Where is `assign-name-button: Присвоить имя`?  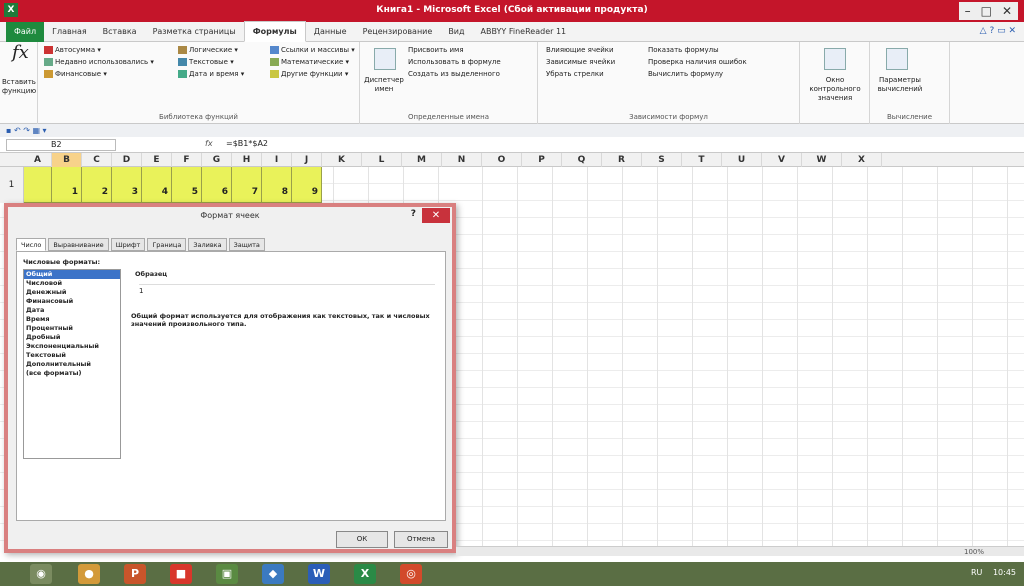 assign-name-button: Присвоить имя is located at coordinates (436, 50).